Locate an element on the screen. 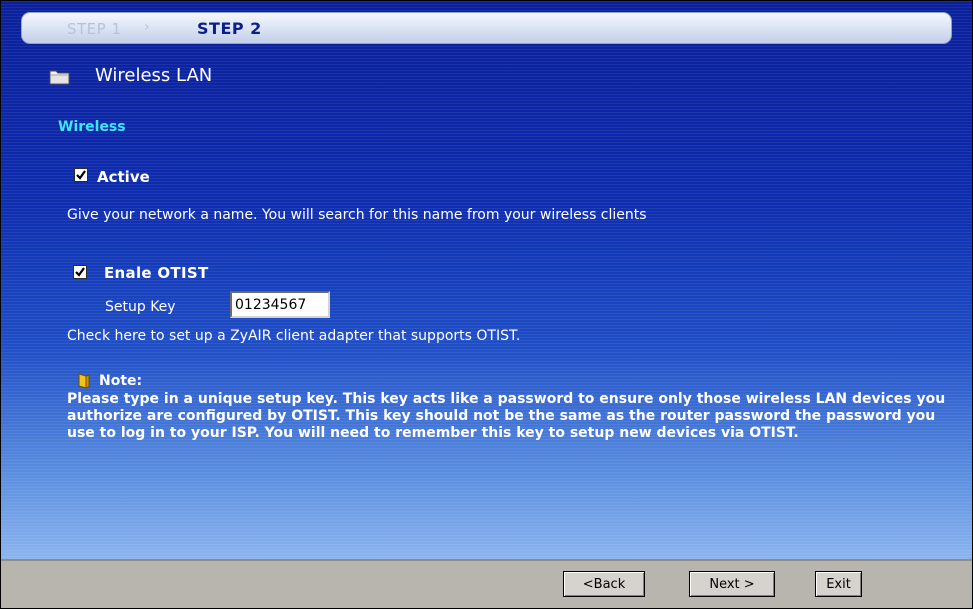 The height and width of the screenshot is (609, 973). enable-otist-checkbox is located at coordinates (80, 272).